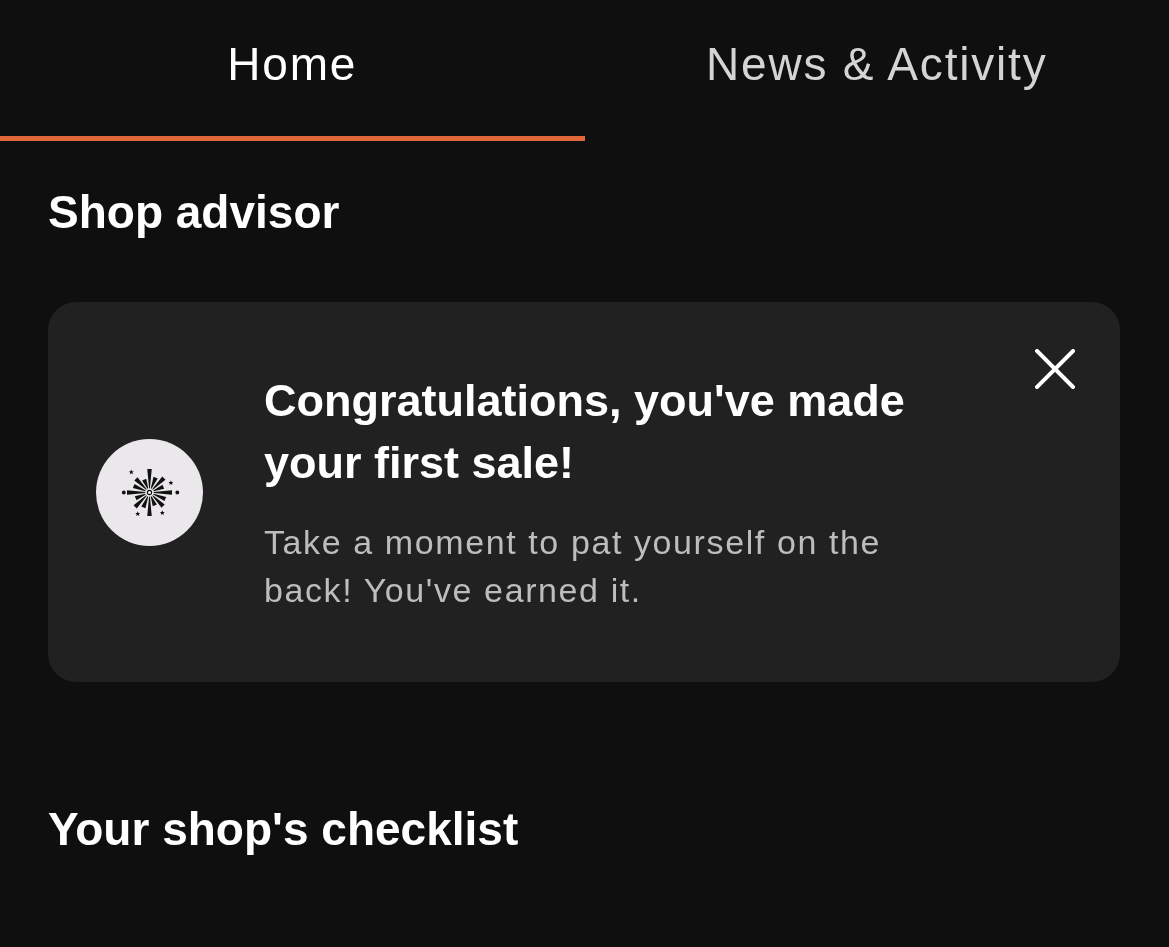 The width and height of the screenshot is (1169, 947). What do you see at coordinates (585, 432) in the screenshot?
I see `card-title: Congratulations, you've made your first sale!` at bounding box center [585, 432].